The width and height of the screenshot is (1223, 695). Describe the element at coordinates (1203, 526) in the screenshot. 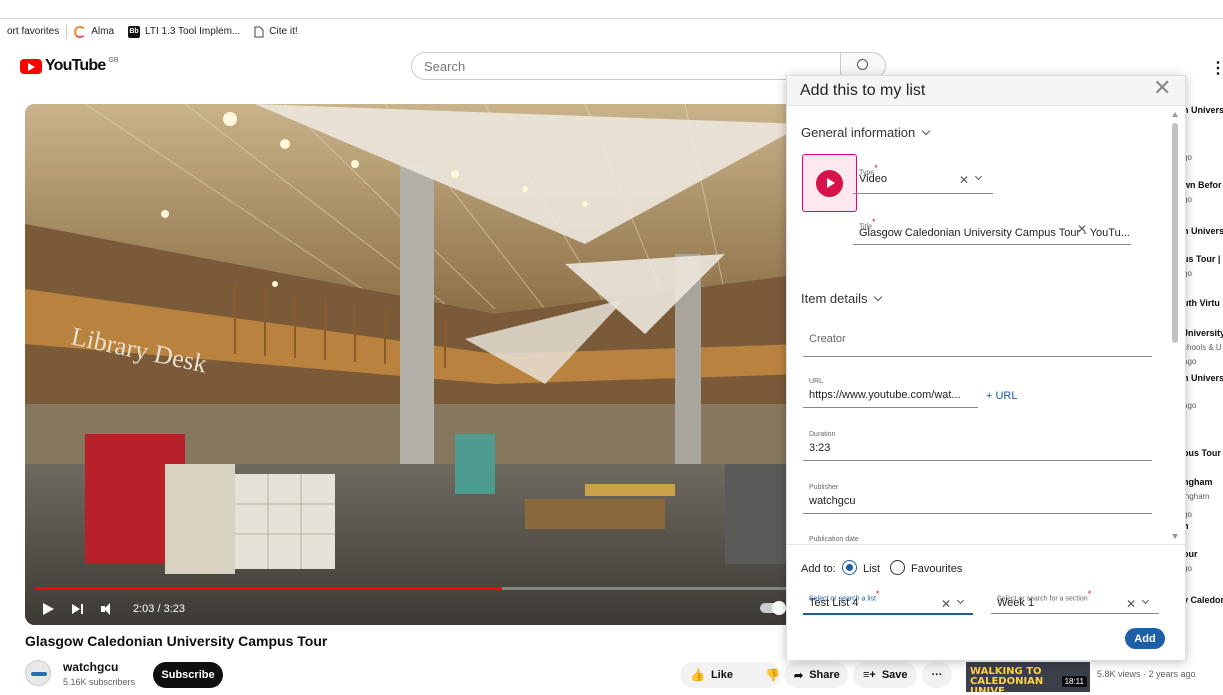

I see `recommendation-text: n` at that location.